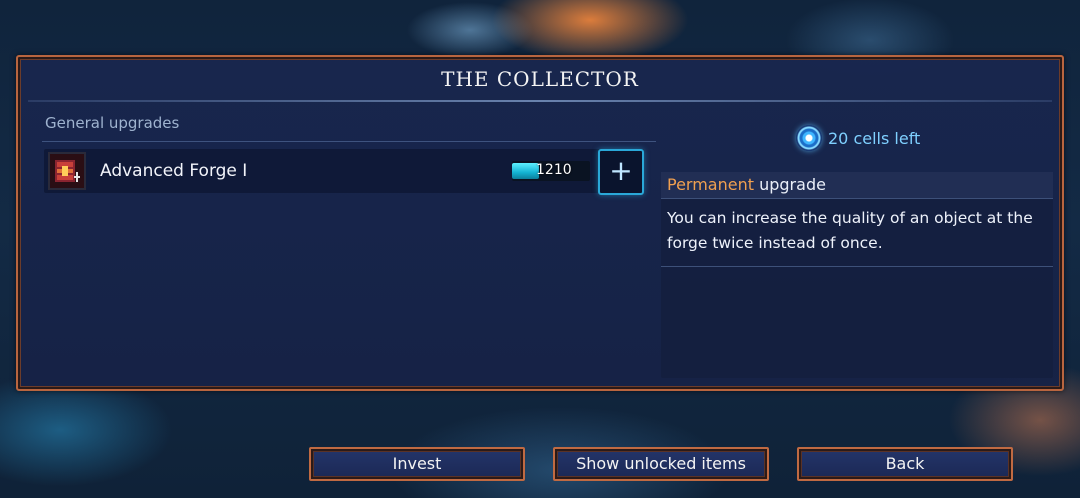 The width and height of the screenshot is (1080, 498). What do you see at coordinates (540, 79) in the screenshot?
I see `panel-title: THE COLLECTOR` at bounding box center [540, 79].